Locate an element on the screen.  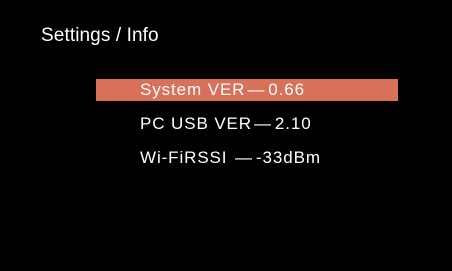
page-title: Settings / Info is located at coordinates (100, 35).